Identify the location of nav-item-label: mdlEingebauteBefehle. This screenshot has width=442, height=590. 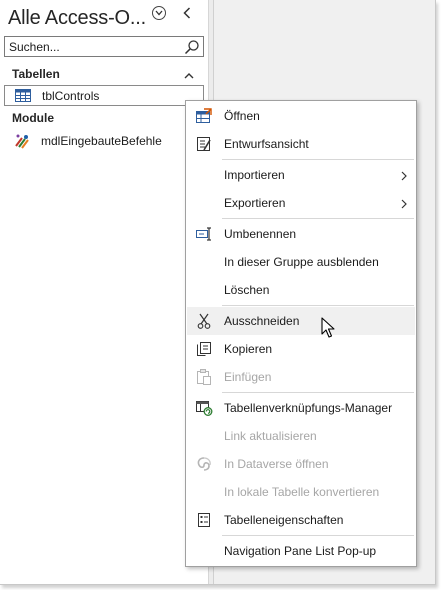
(101, 140).